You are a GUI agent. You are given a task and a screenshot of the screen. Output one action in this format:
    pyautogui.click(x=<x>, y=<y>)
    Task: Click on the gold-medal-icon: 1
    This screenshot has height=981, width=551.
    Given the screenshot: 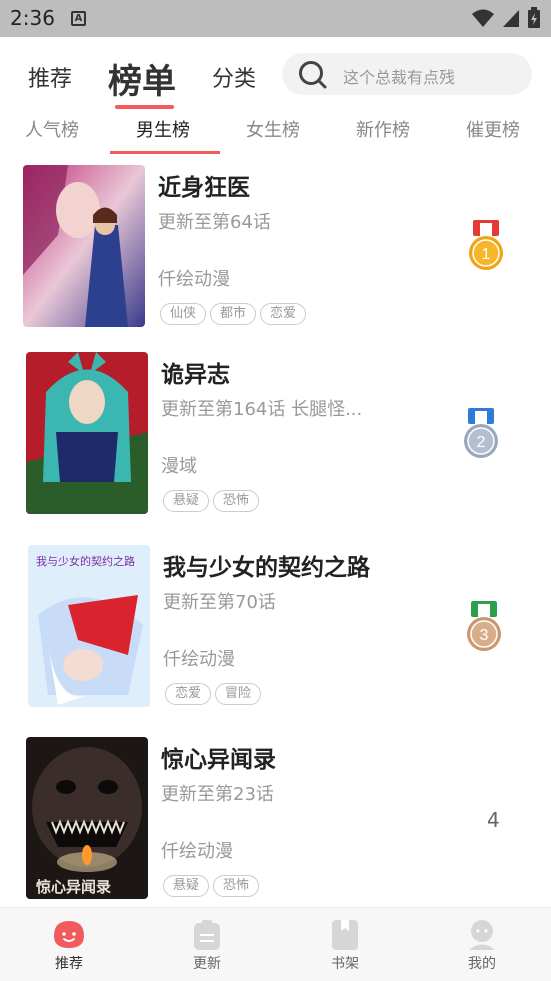 What is the action you would take?
    pyautogui.click(x=486, y=245)
    